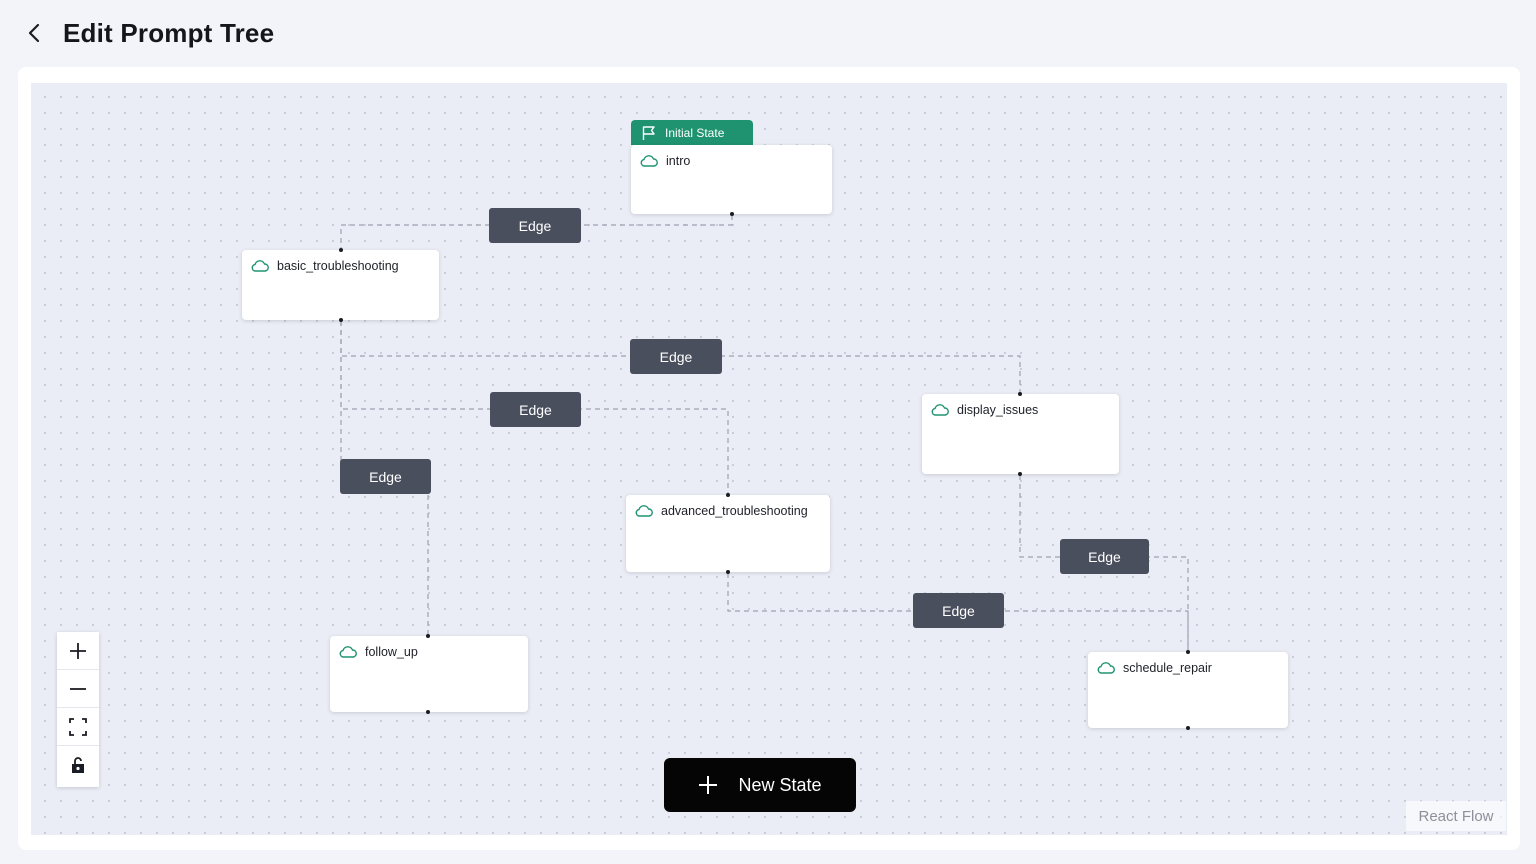  I want to click on edge-label-basic-advanced: Edge, so click(535, 409).